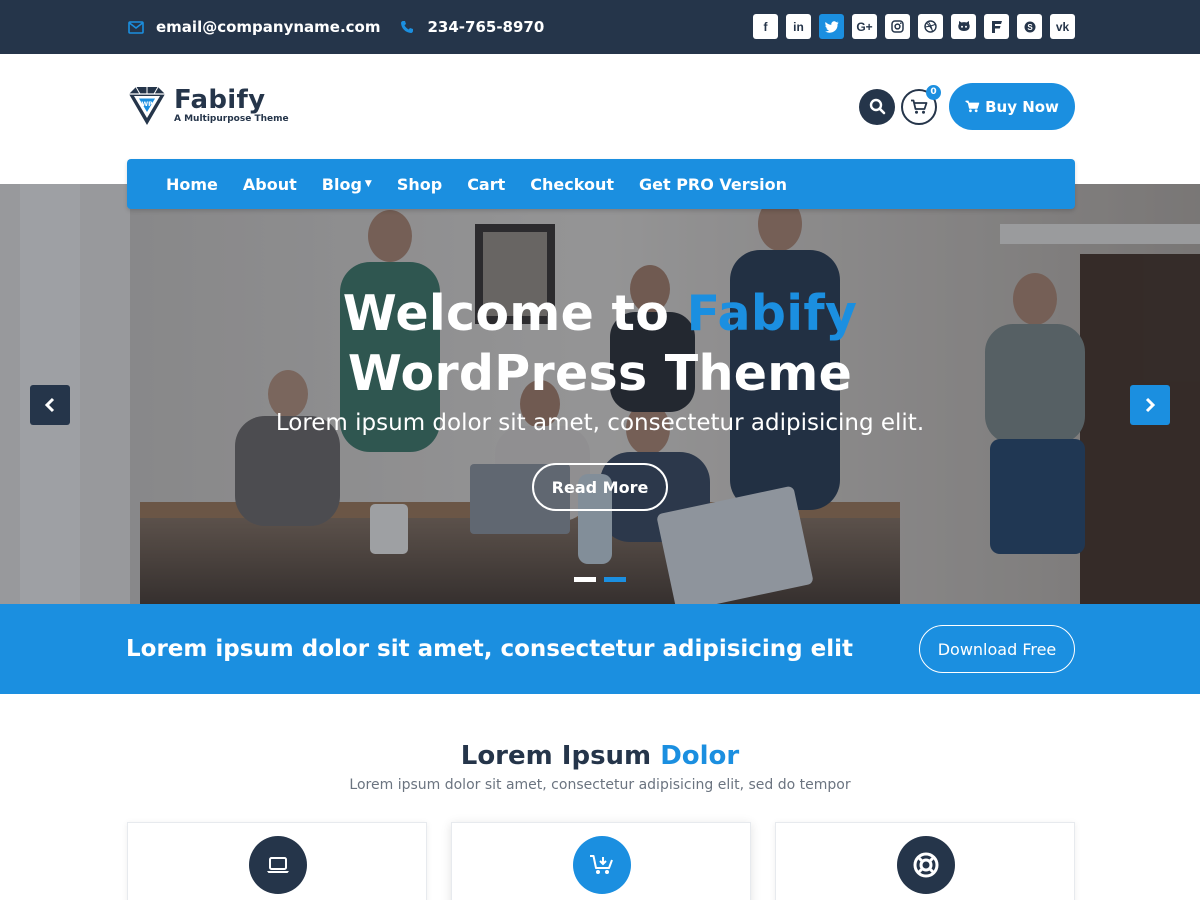 Image resolution: width=1200 pixels, height=900 pixels. I want to click on header-actions: 0 Buy Now, so click(967, 106).